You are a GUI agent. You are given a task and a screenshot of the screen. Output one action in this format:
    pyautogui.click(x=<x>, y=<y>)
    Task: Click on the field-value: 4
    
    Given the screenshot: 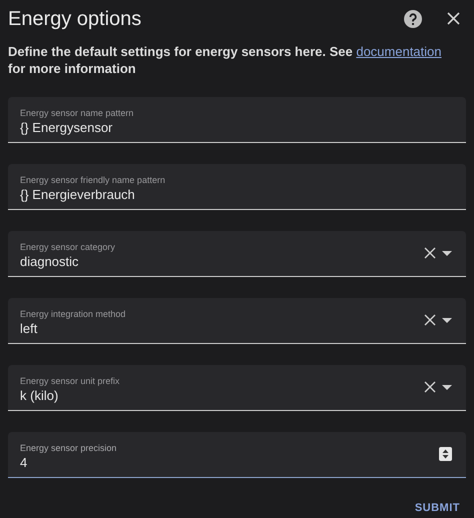 What is the action you would take?
    pyautogui.click(x=24, y=462)
    